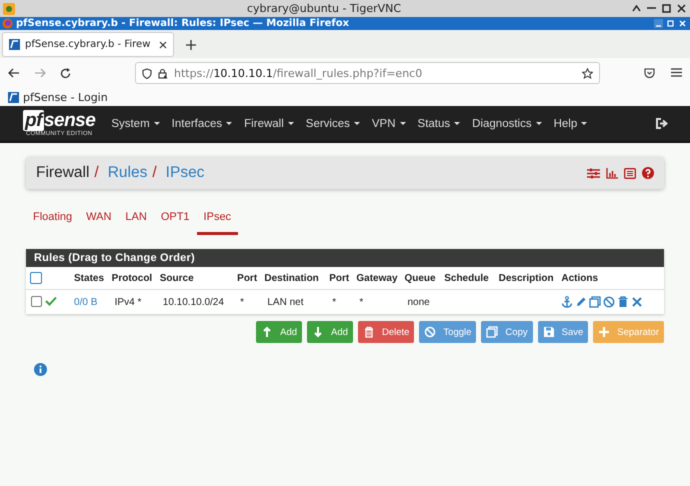 The width and height of the screenshot is (690, 486). I want to click on list-icon, so click(630, 173).